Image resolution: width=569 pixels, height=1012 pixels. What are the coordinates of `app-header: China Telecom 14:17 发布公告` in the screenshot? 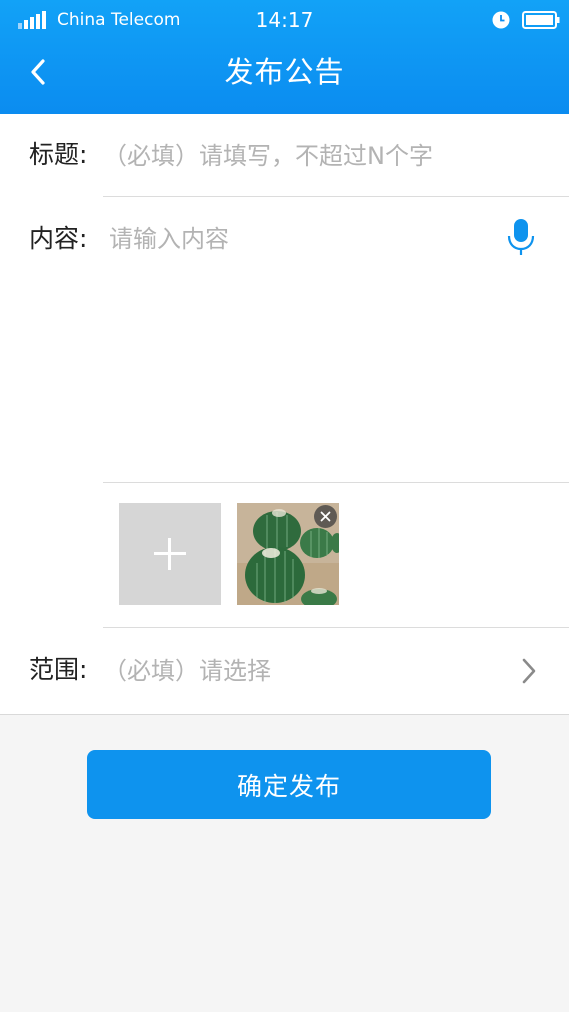 It's located at (284, 57).